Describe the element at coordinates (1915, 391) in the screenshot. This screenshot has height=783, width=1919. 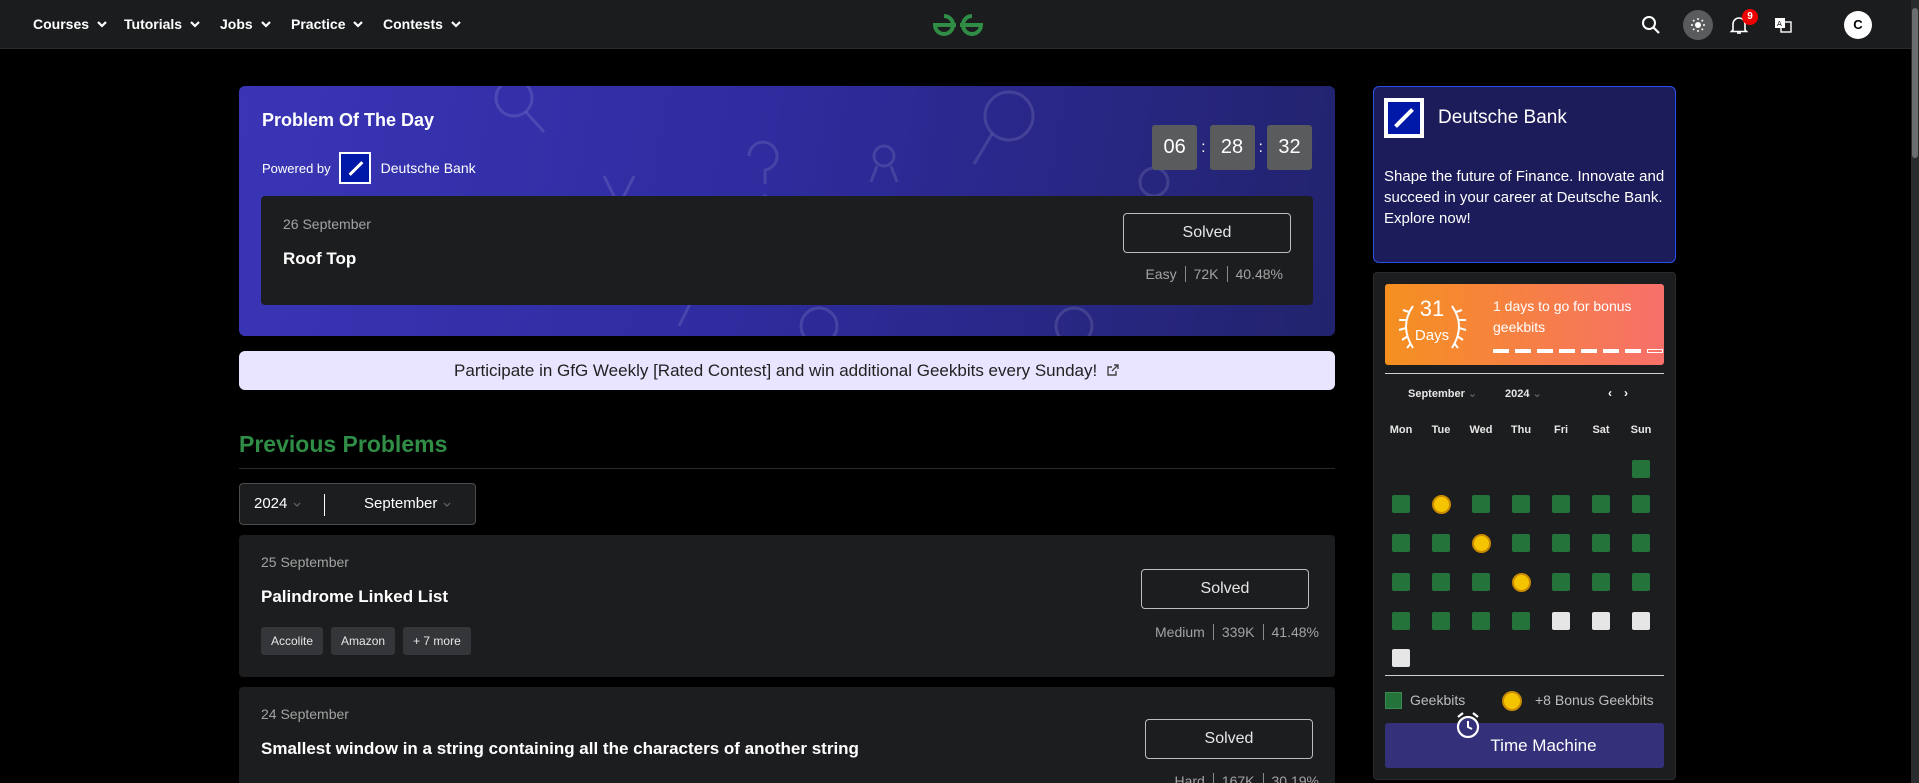
I see `scrollbar` at that location.